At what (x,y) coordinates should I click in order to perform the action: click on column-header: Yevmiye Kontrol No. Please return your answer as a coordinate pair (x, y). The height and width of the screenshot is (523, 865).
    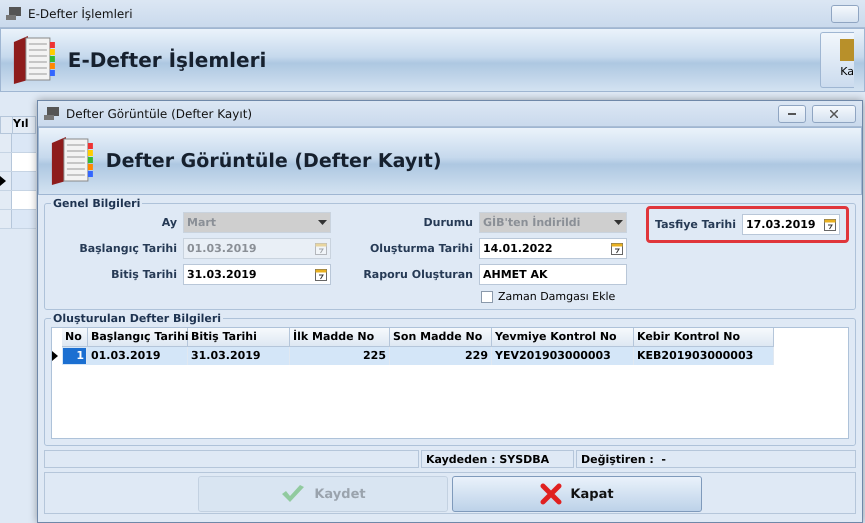
    Looking at the image, I should click on (563, 337).